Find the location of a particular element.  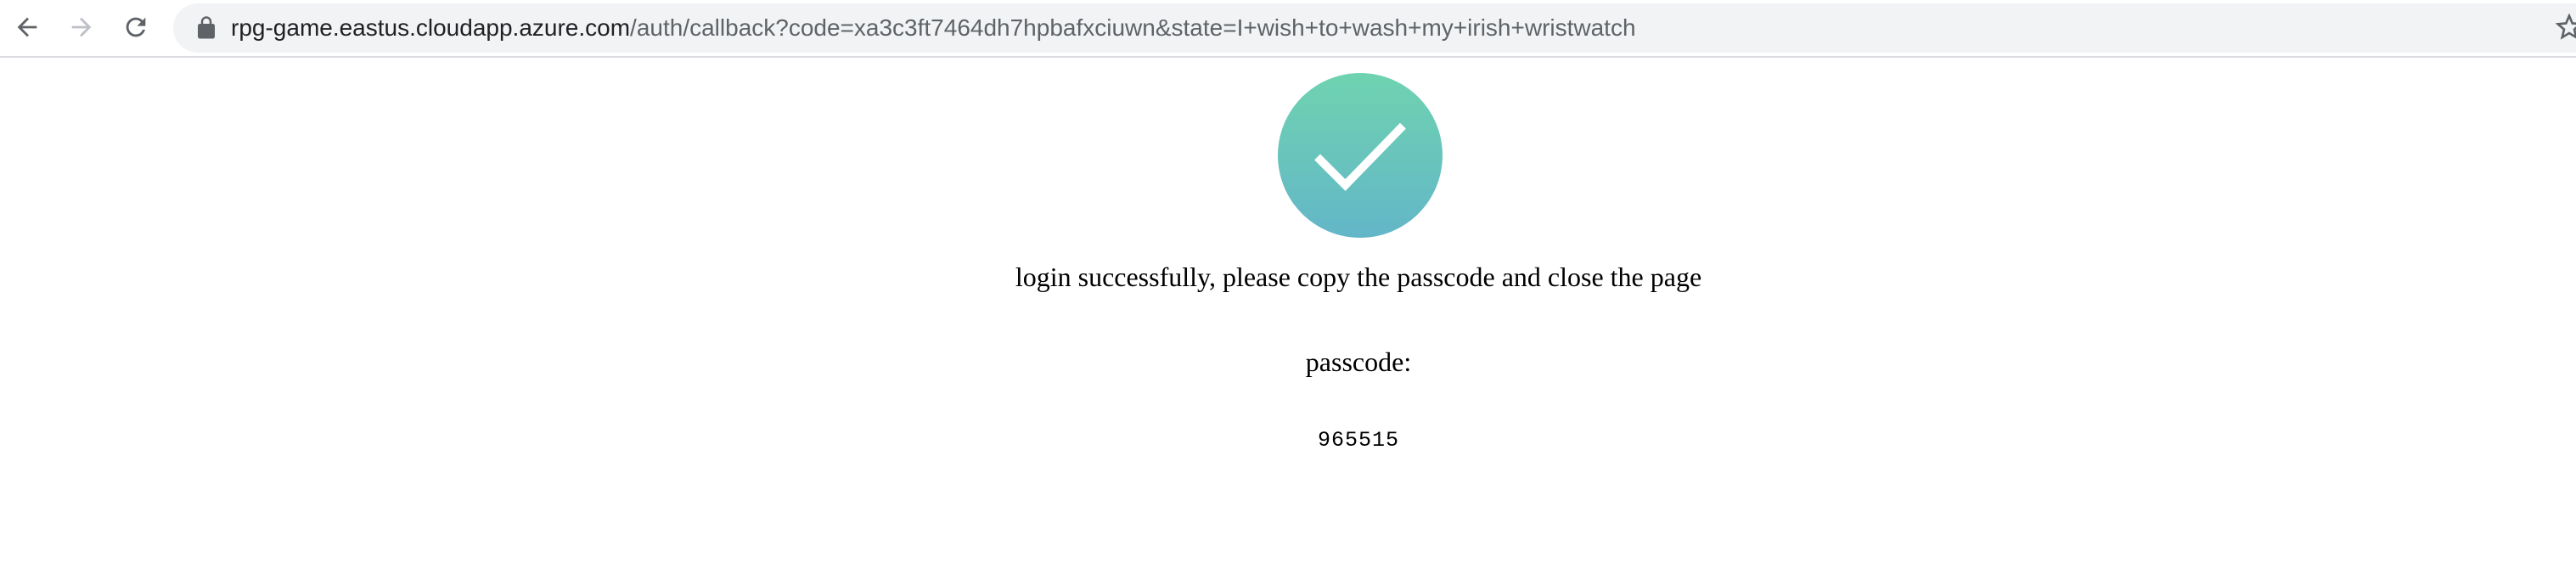

checkmark-circle-icon is located at coordinates (1360, 155).